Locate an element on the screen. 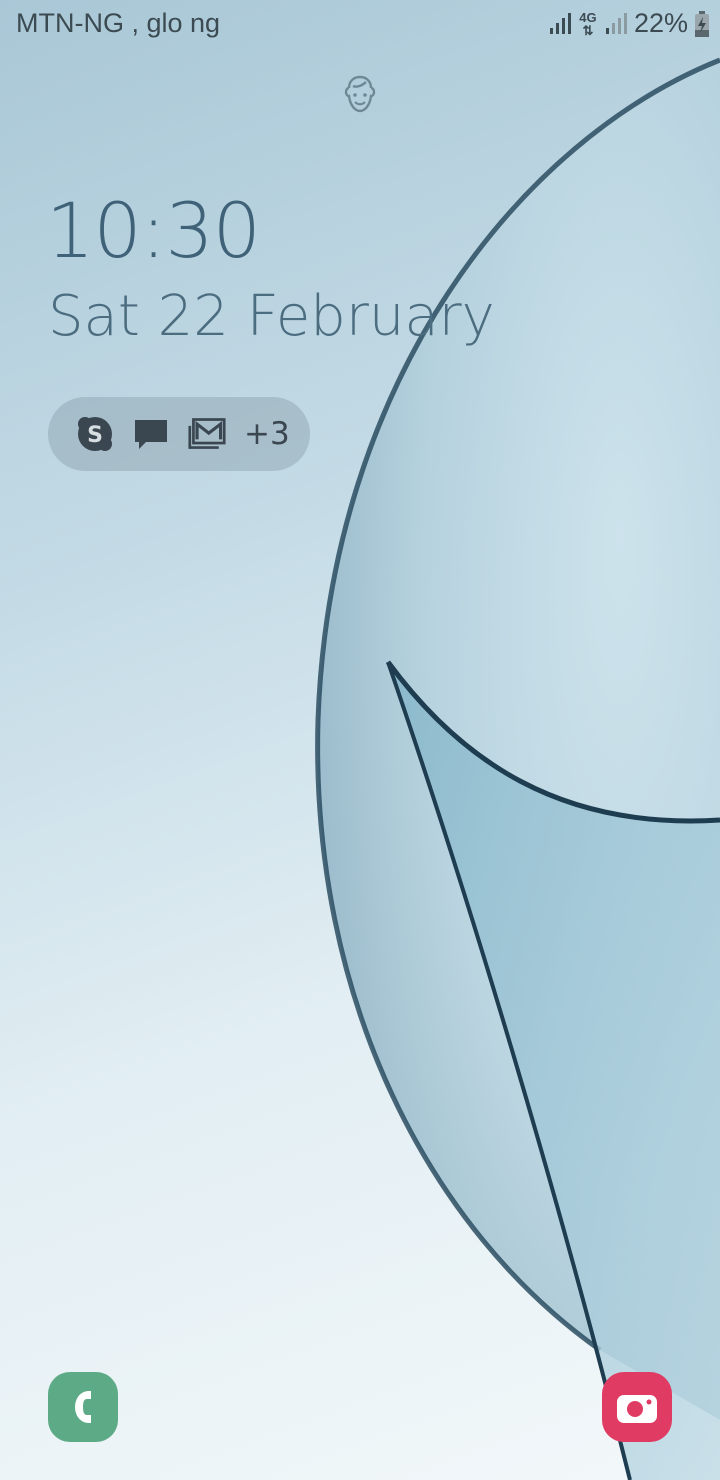 The width and height of the screenshot is (720, 1480). network-type-icon: 4G ⇅ is located at coordinates (588, 23).